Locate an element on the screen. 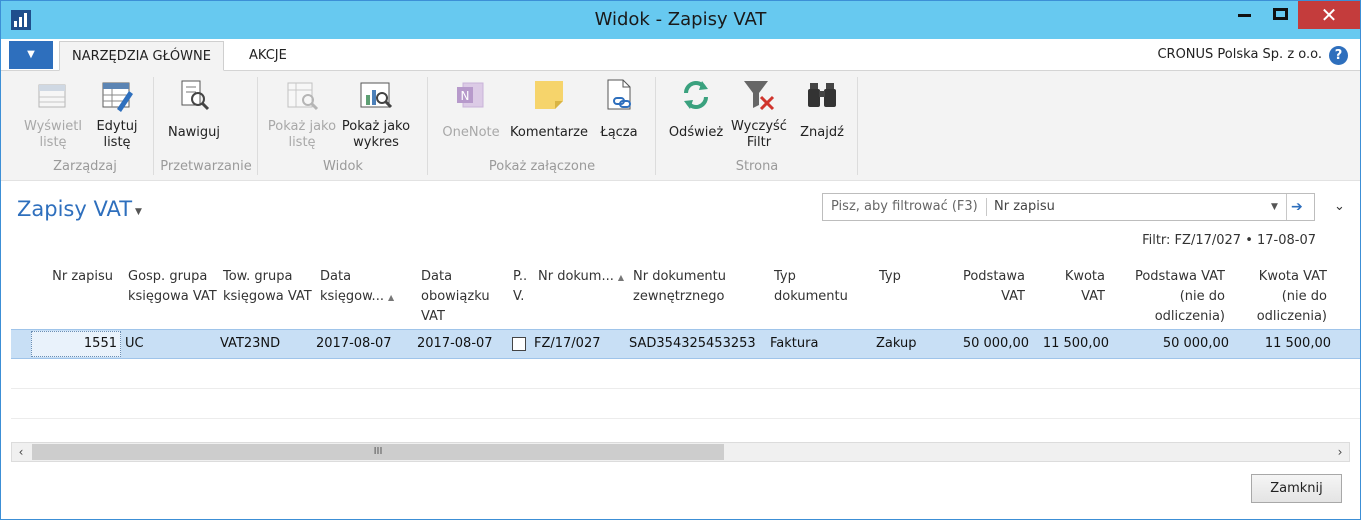 The width and height of the screenshot is (1361, 520). refresh-icon is located at coordinates (696, 95).